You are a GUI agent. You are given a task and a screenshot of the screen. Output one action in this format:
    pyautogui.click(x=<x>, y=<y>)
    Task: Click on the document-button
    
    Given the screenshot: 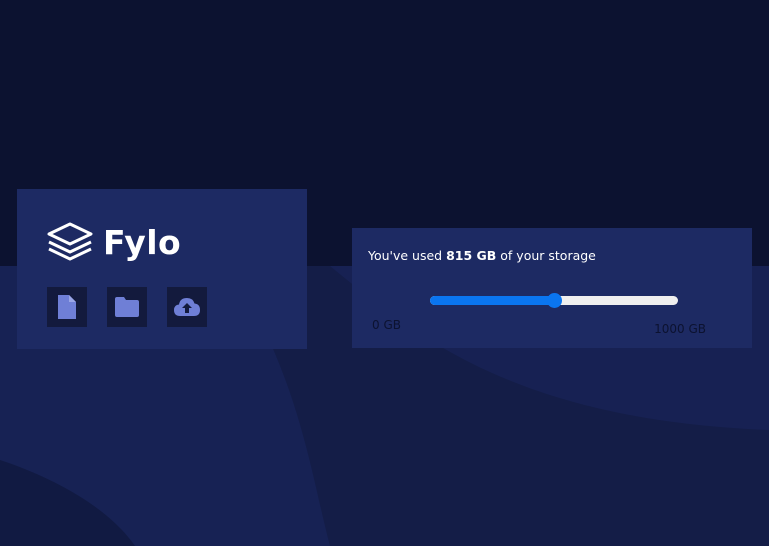 What is the action you would take?
    pyautogui.click(x=67, y=307)
    